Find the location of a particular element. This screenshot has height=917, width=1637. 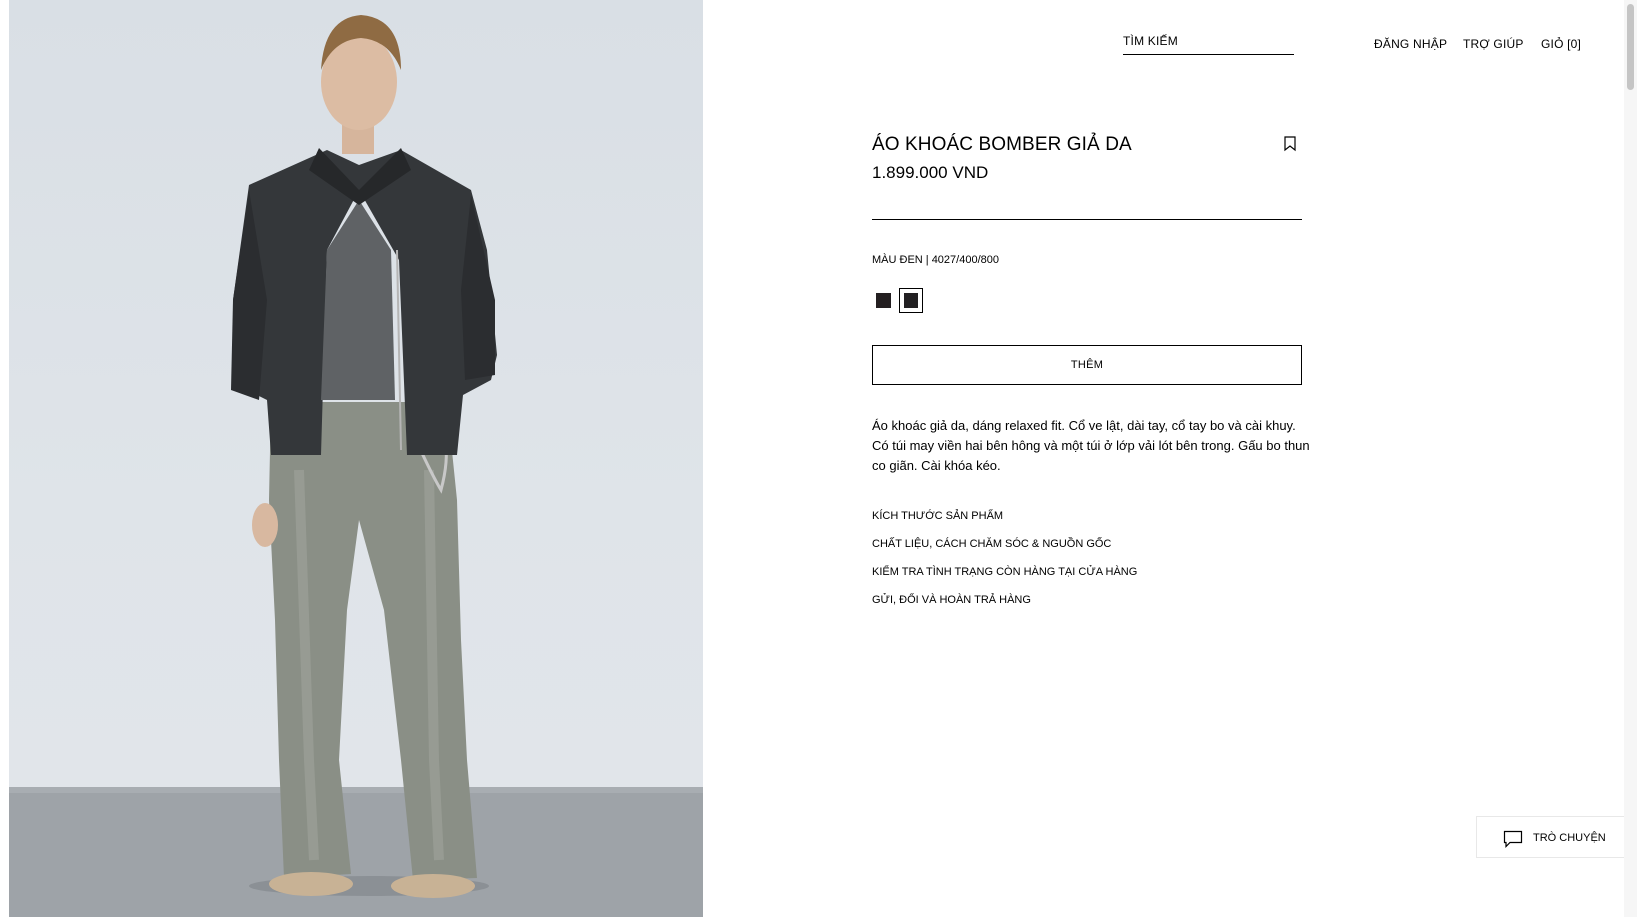

color-swatch is located at coordinates (883, 300).